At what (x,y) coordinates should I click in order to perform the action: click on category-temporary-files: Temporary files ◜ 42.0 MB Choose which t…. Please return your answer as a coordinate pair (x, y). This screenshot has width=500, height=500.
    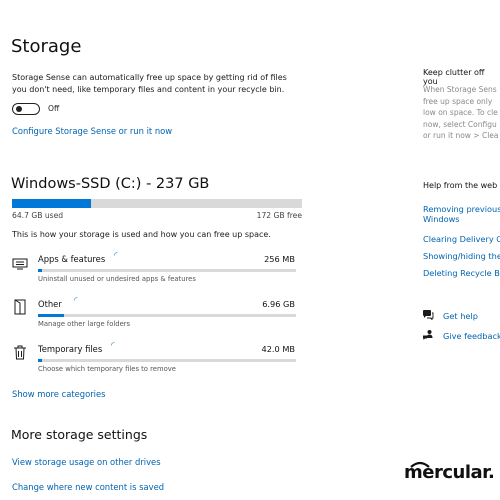
    Looking at the image, I should click on (155, 358).